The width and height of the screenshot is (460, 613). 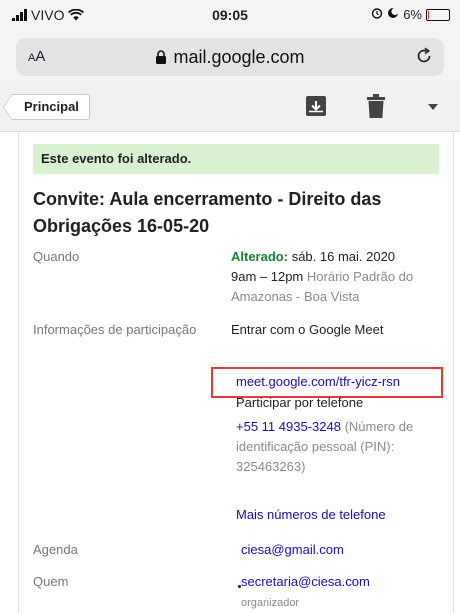 What do you see at coordinates (56, 256) in the screenshot?
I see `when-label: Quando` at bounding box center [56, 256].